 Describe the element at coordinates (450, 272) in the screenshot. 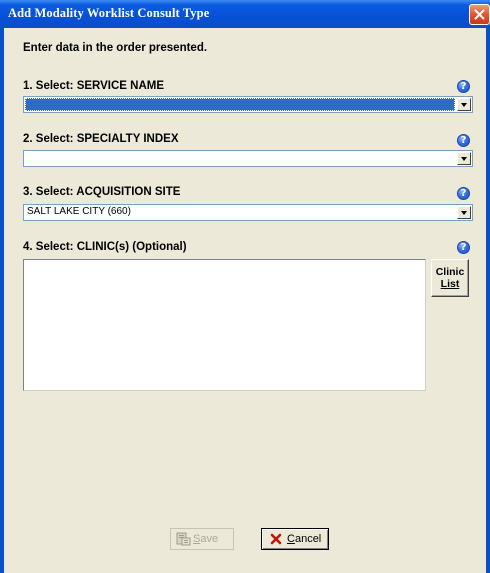

I see `clinic-list-label-line1: Clinic` at that location.